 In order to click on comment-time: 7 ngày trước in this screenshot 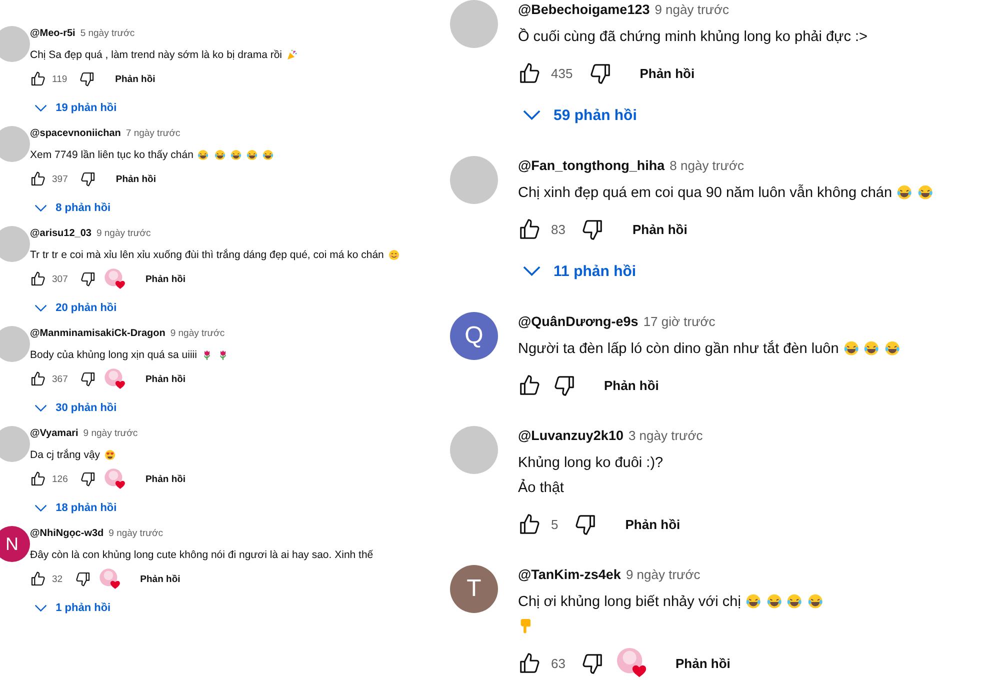, I will do `click(153, 134)`.